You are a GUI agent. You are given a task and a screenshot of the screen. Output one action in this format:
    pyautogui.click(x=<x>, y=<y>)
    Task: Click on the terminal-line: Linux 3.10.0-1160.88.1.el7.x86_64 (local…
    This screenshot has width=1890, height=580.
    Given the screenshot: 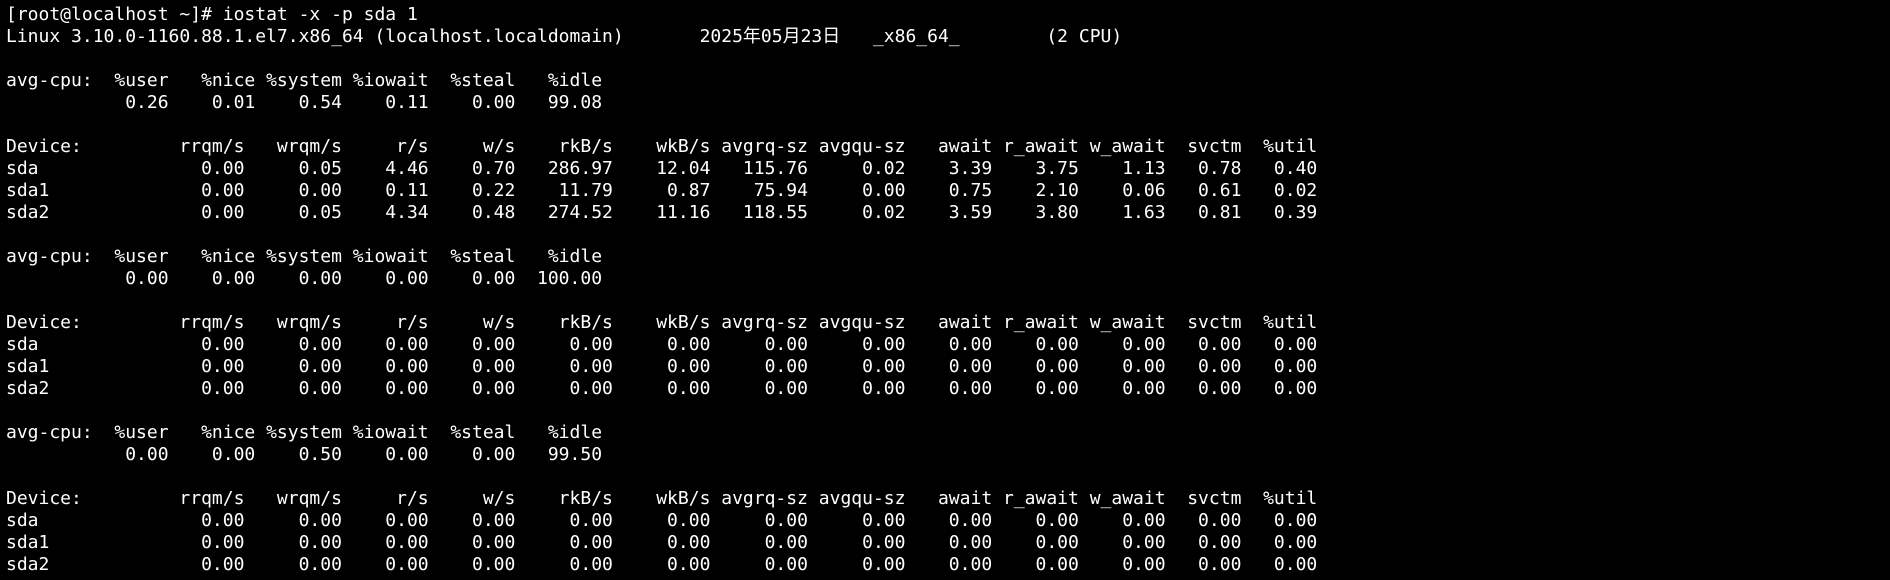 What is the action you would take?
    pyautogui.click(x=564, y=36)
    